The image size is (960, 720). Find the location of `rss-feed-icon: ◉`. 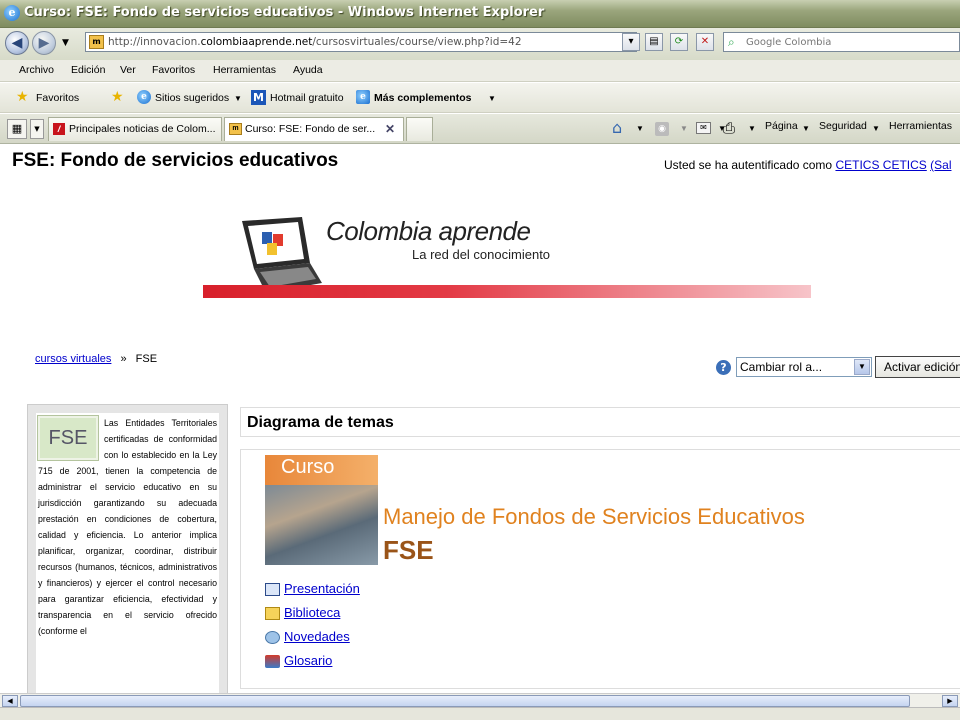

rss-feed-icon: ◉ is located at coordinates (662, 129).